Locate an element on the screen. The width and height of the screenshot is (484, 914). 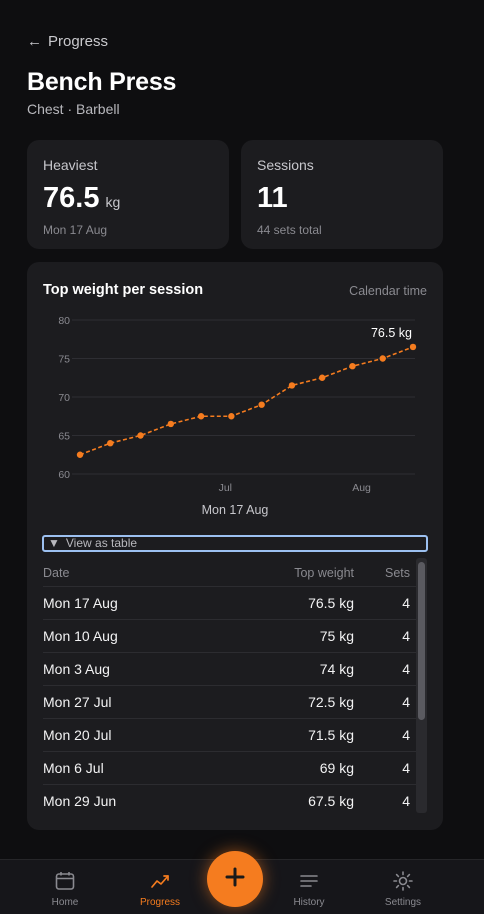
row-date: Mon 27 Jul is located at coordinates (77, 702).